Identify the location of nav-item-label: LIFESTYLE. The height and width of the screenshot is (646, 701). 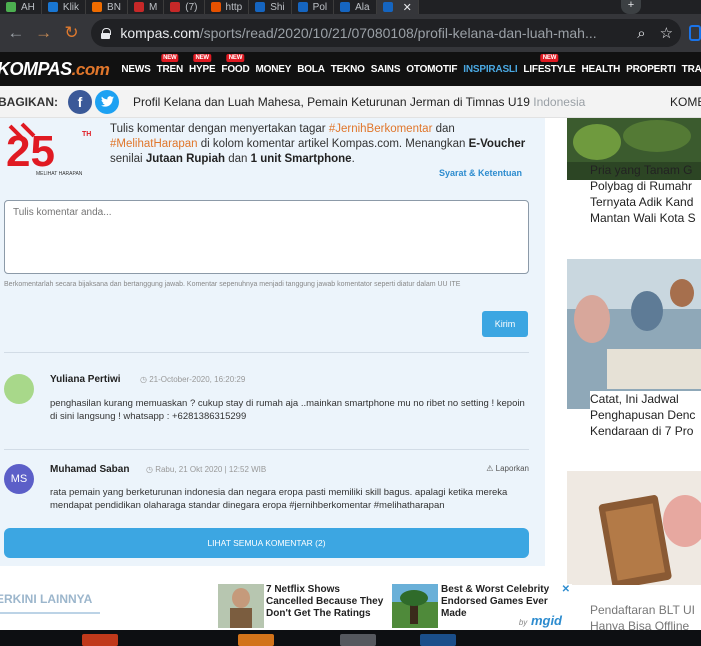
(549, 69).